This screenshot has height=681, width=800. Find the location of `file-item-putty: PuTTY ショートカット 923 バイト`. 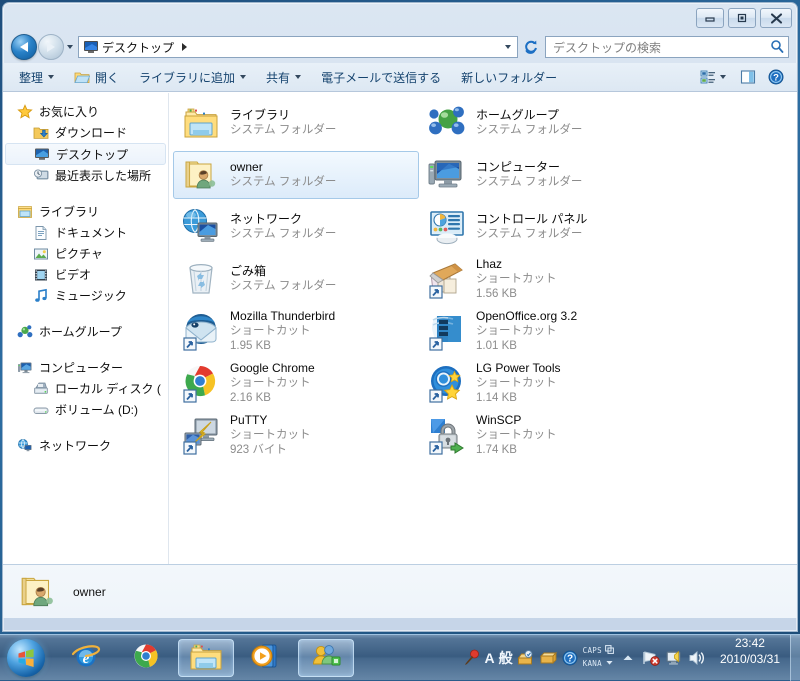

file-item-putty: PuTTY ショートカット 923 バイト is located at coordinates (296, 435).